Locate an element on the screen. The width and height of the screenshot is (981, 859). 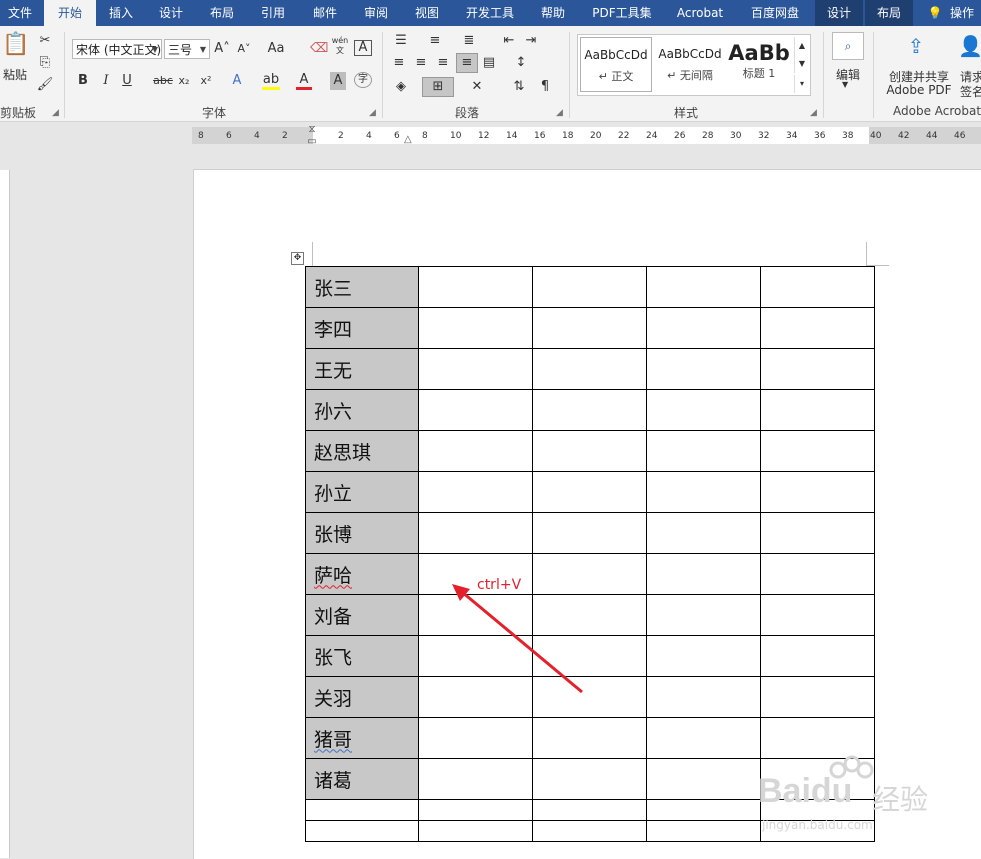
tab-pdf-tools: PDF工具集 is located at coordinates (622, 13).